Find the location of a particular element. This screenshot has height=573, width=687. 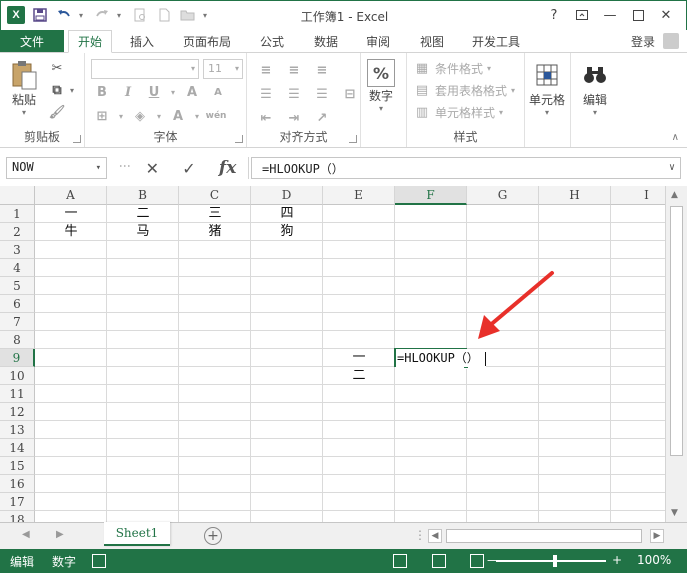

row-header-7: 7 is located at coordinates (17, 322).